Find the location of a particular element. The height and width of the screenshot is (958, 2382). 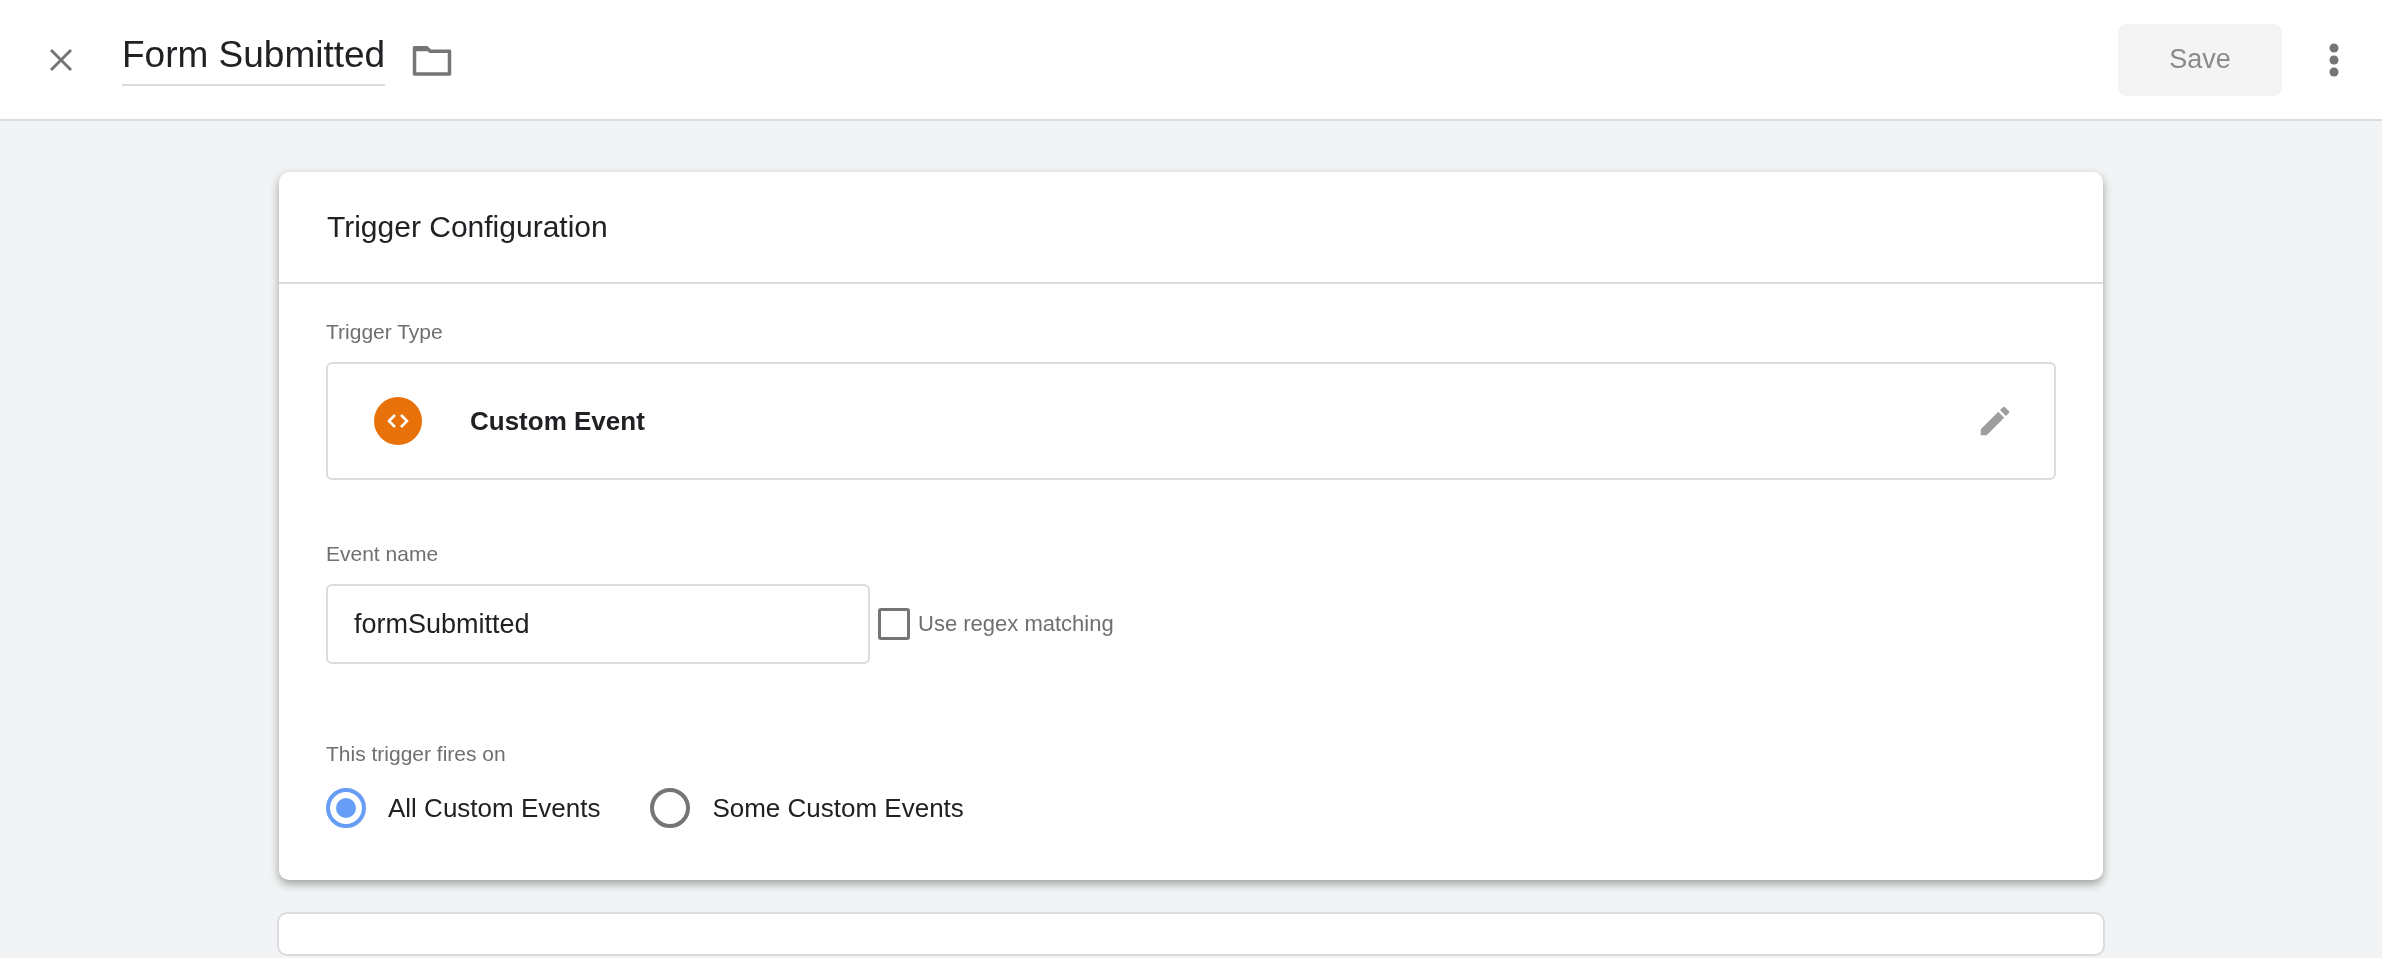

regex-checkbox is located at coordinates (894, 624).